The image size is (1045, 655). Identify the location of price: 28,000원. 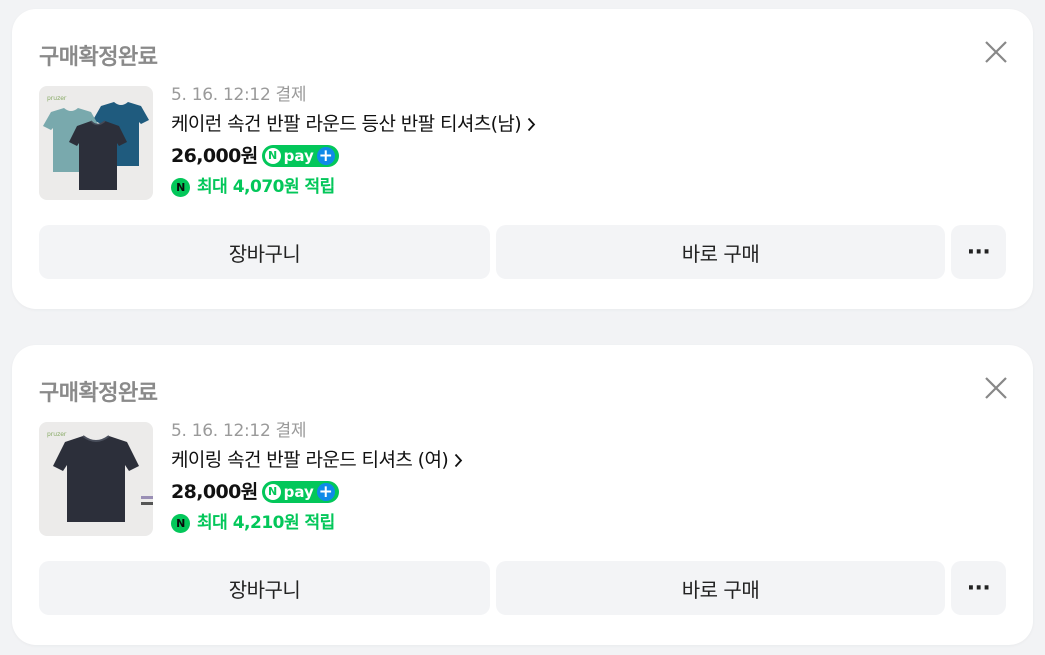
(214, 492).